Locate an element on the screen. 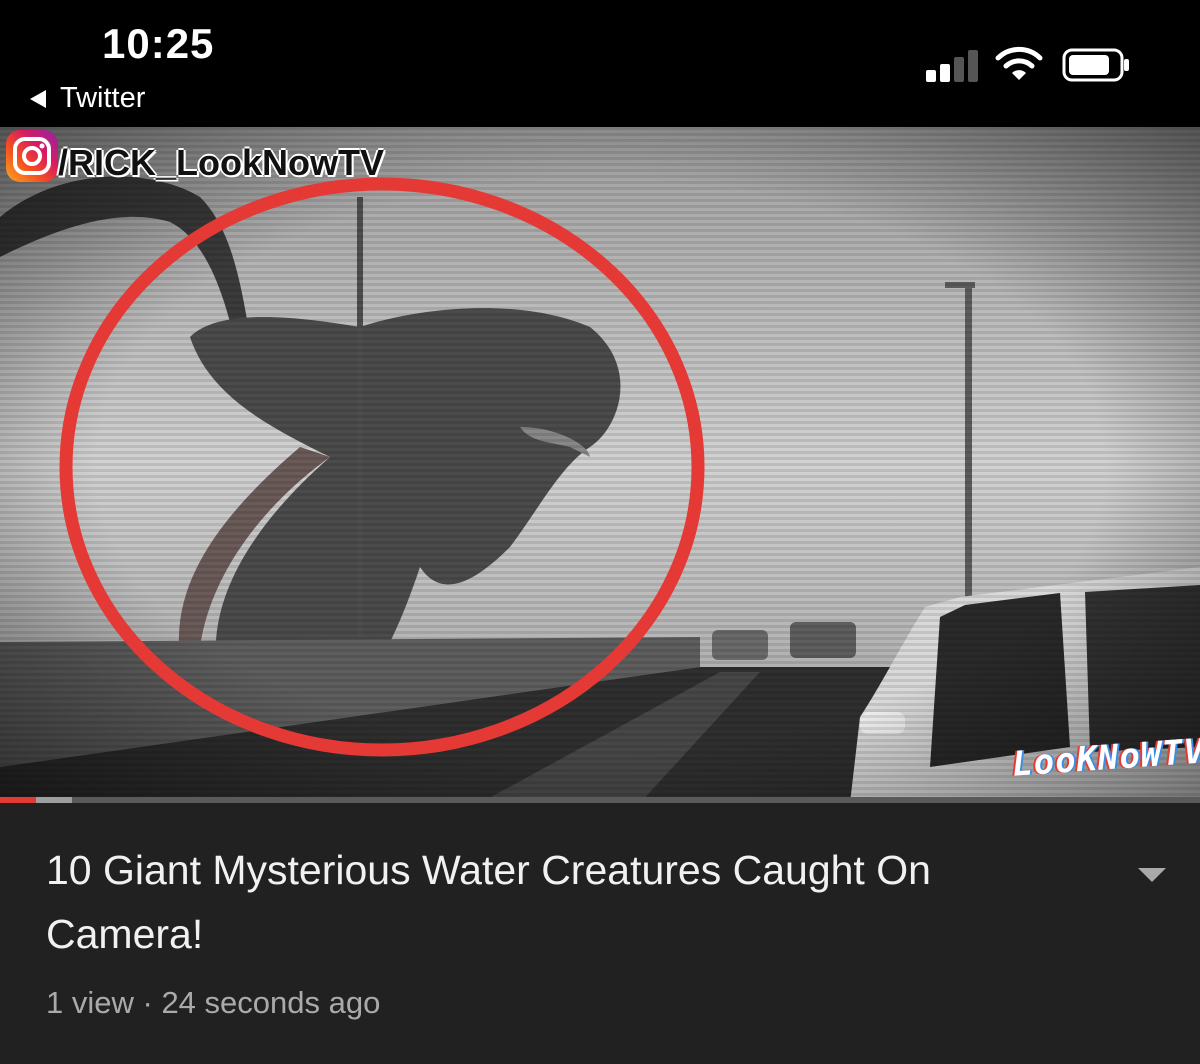 Image resolution: width=1200 pixels, height=1064 pixels. progress-buffer is located at coordinates (54, 800).